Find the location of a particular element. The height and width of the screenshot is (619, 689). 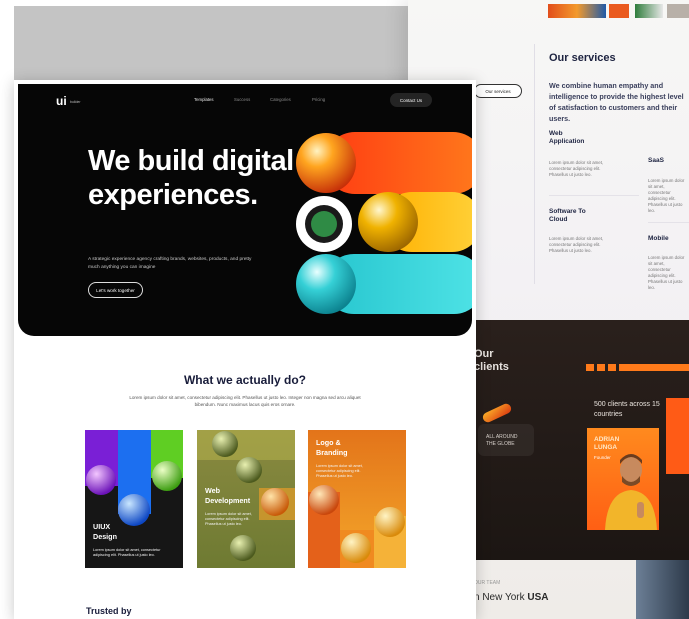

nav-pricing: Pricing is located at coordinates (318, 99).